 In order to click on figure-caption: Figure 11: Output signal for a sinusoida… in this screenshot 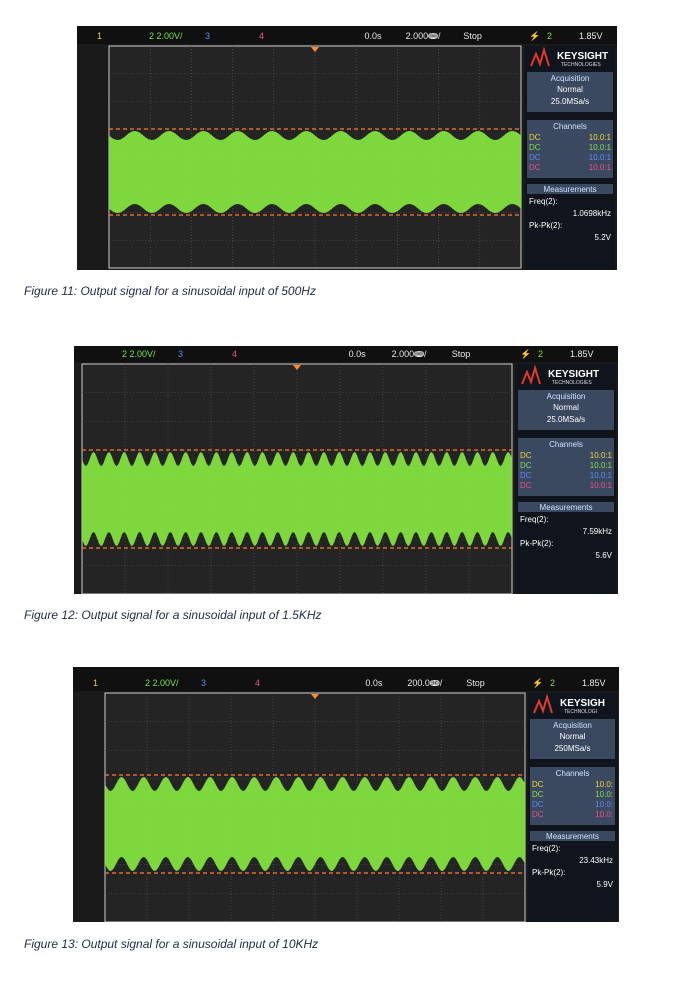, I will do `click(170, 291)`.